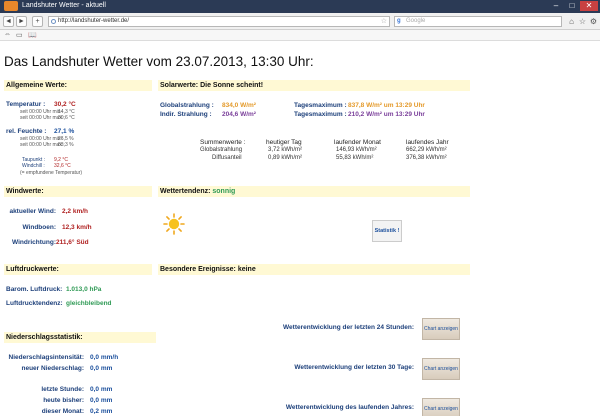 The height and width of the screenshot is (416, 600). What do you see at coordinates (227, 158) in the screenshot?
I see `sum-row-diffuse-label: Diffusanteil` at bounding box center [227, 158].